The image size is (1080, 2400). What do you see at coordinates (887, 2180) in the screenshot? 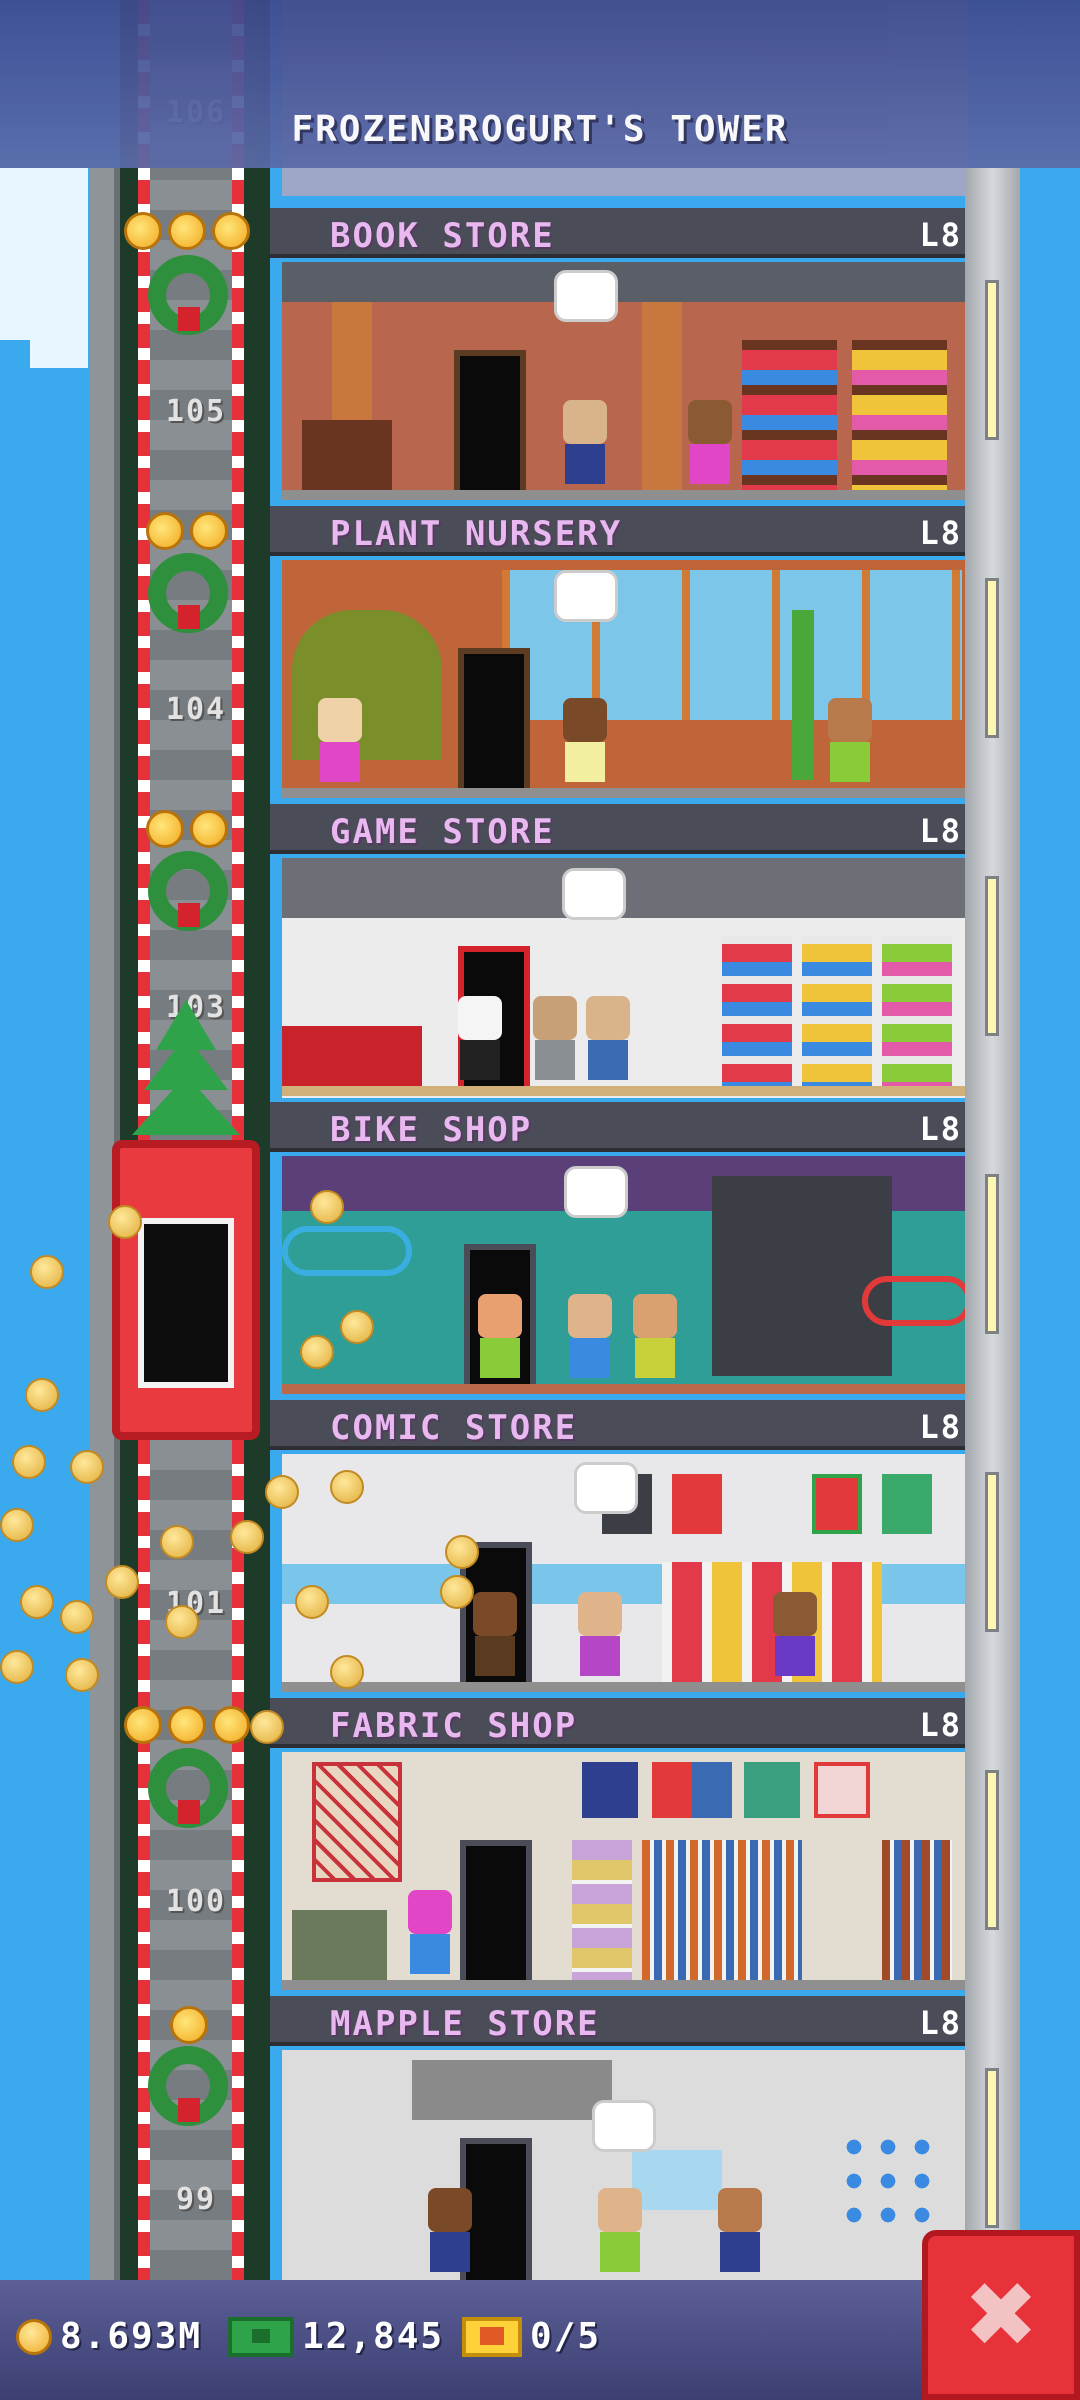
I see `app-icons` at bounding box center [887, 2180].